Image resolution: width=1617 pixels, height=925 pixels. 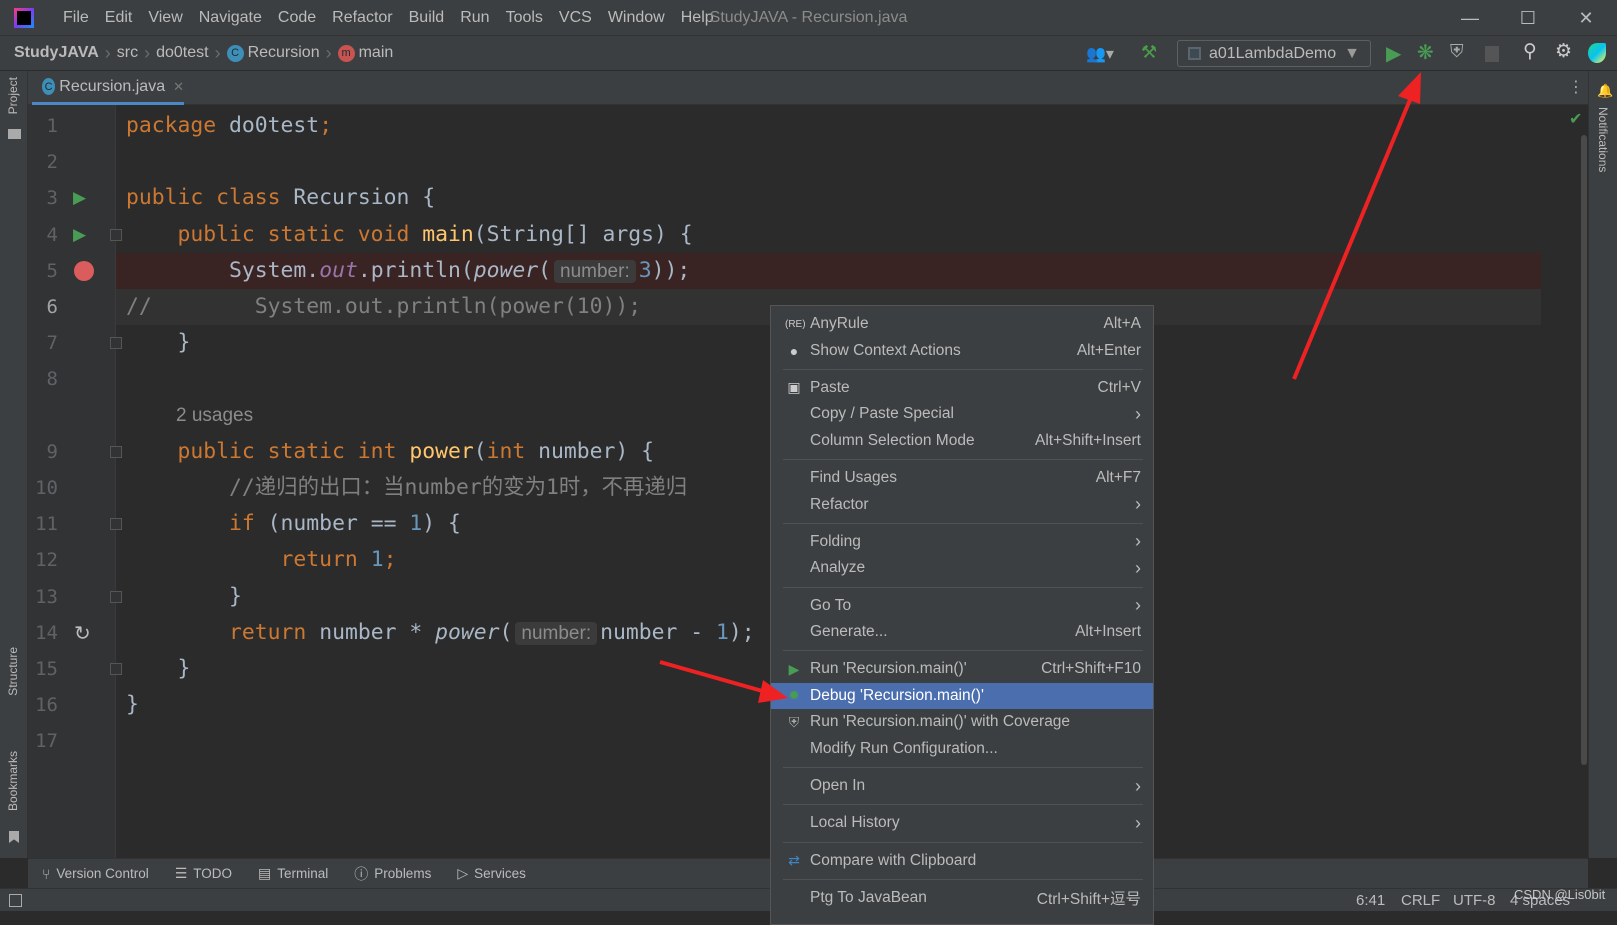 What do you see at coordinates (1356, 226) in the screenshot?
I see `red-arrow-to-debug-toolbar` at bounding box center [1356, 226].